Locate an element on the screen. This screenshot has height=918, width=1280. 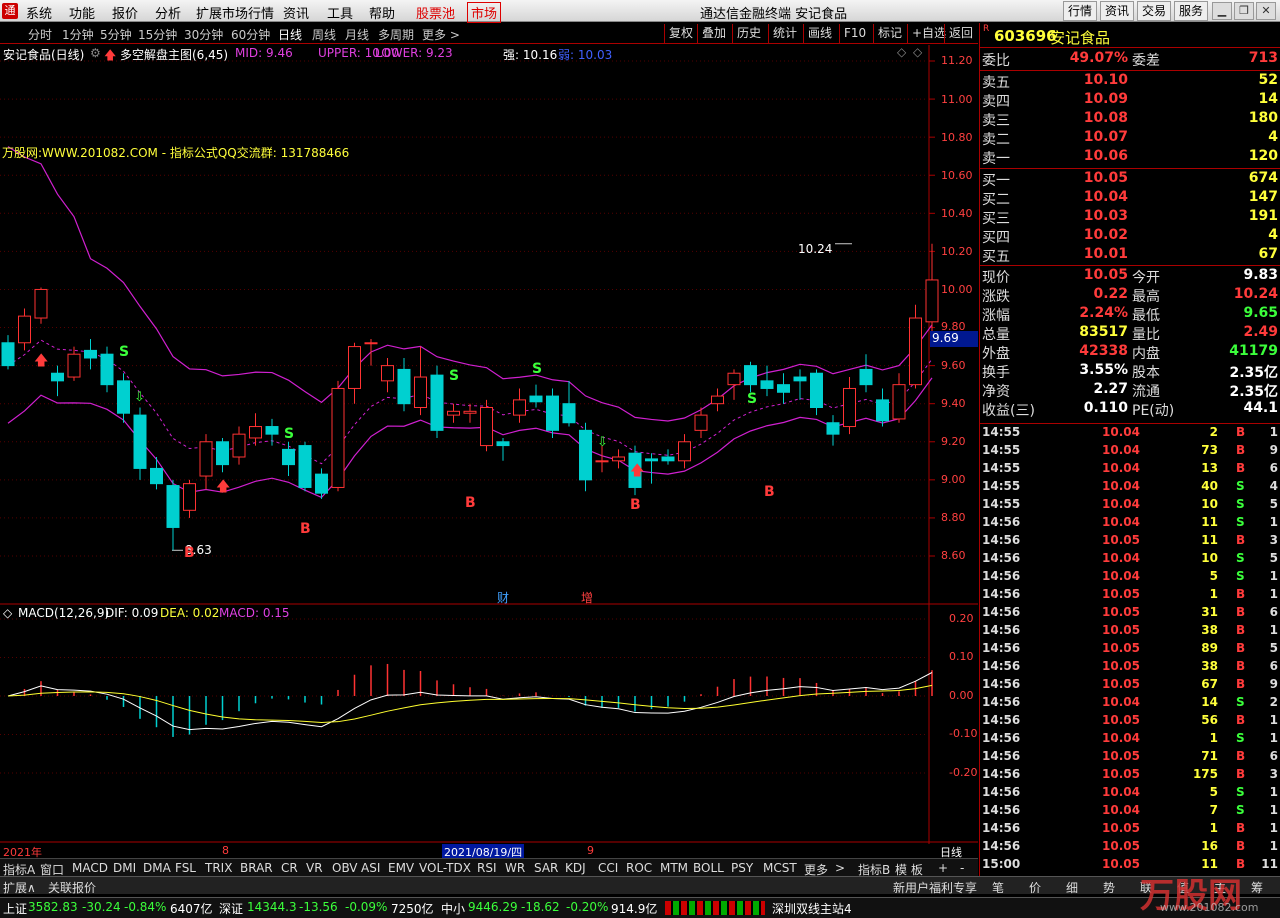
tool-fuquan: 复权 is located at coordinates (680, 33).